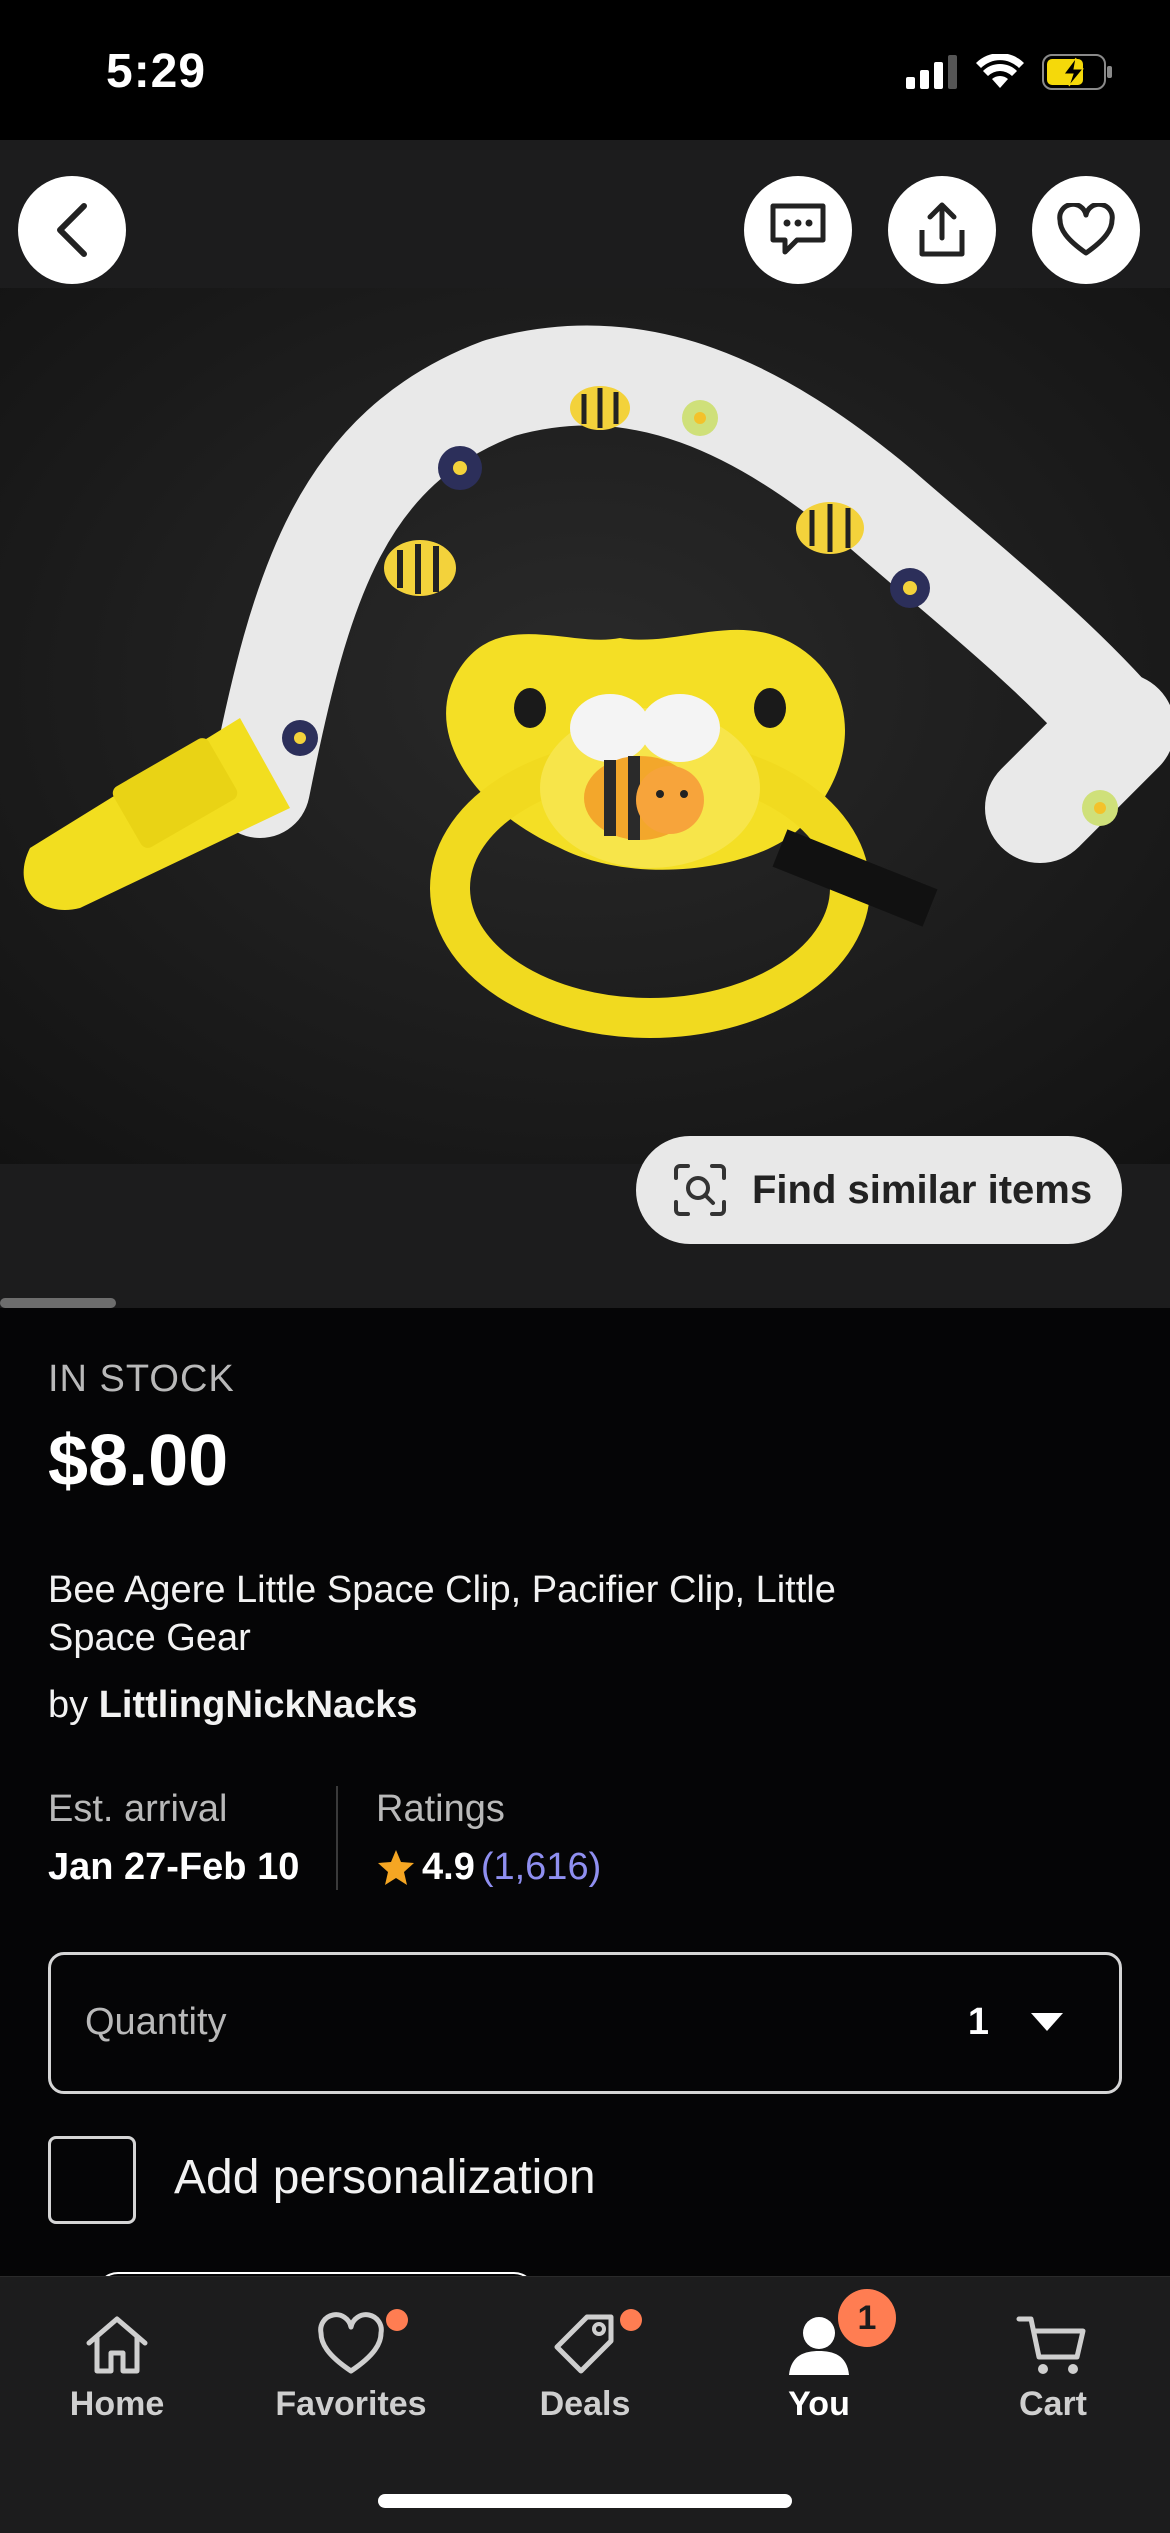  What do you see at coordinates (585, 214) in the screenshot?
I see `top-bar` at bounding box center [585, 214].